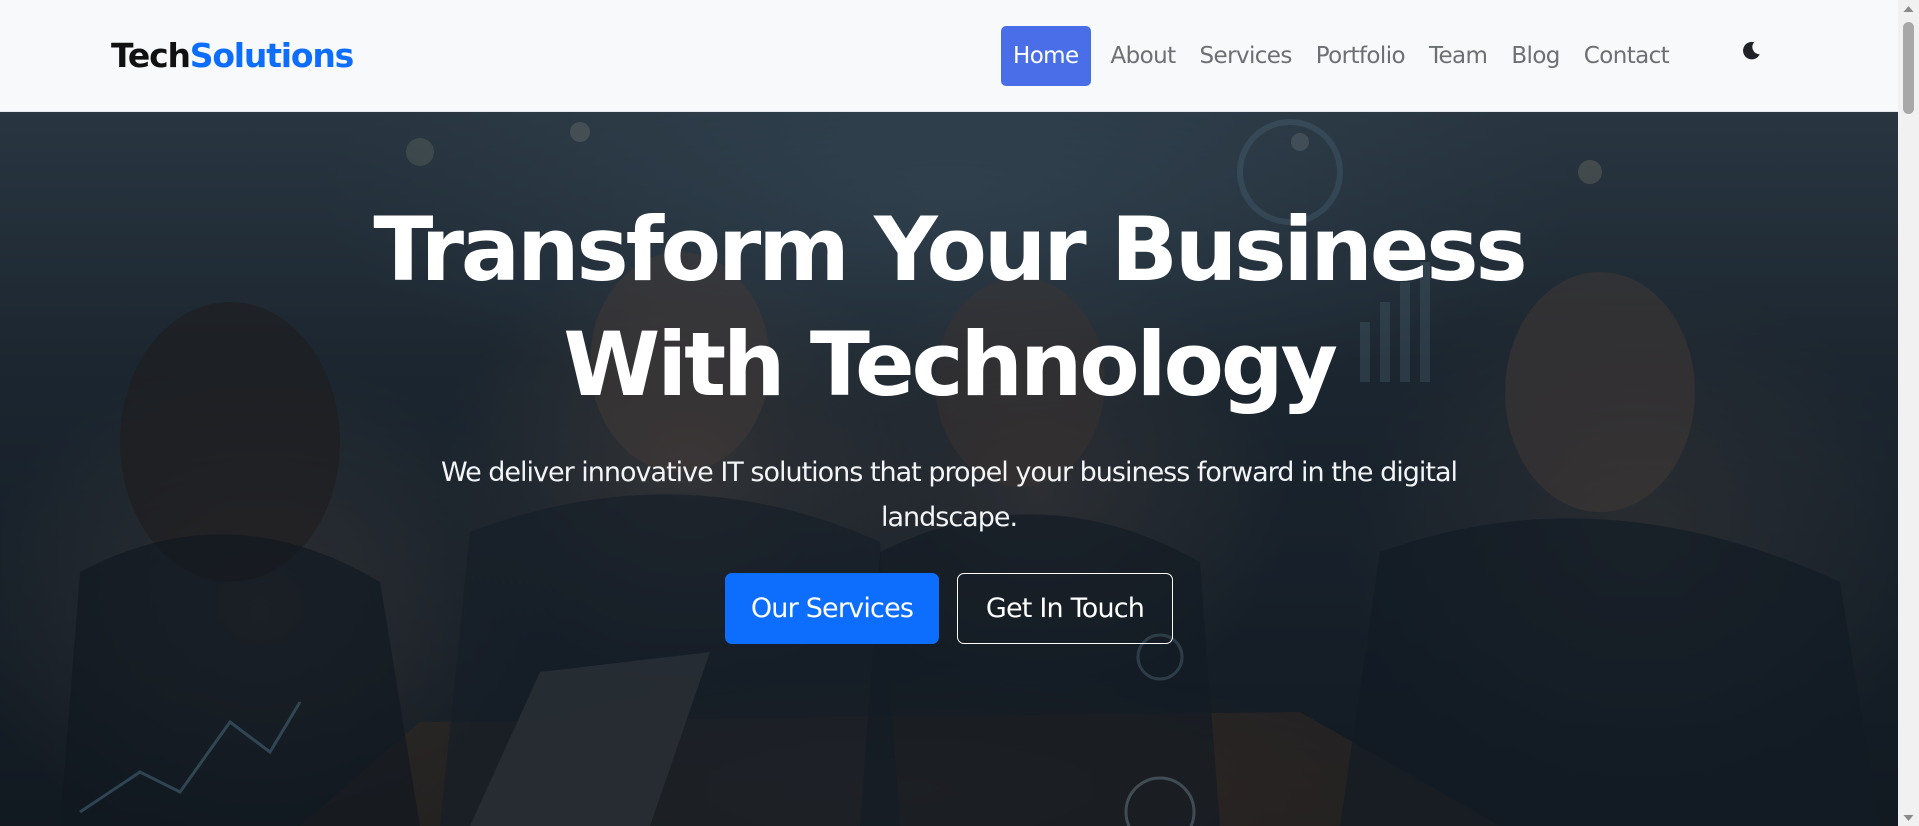 The width and height of the screenshot is (1919, 826). What do you see at coordinates (1908, 817) in the screenshot?
I see `scroll-down-arrow-icon` at bounding box center [1908, 817].